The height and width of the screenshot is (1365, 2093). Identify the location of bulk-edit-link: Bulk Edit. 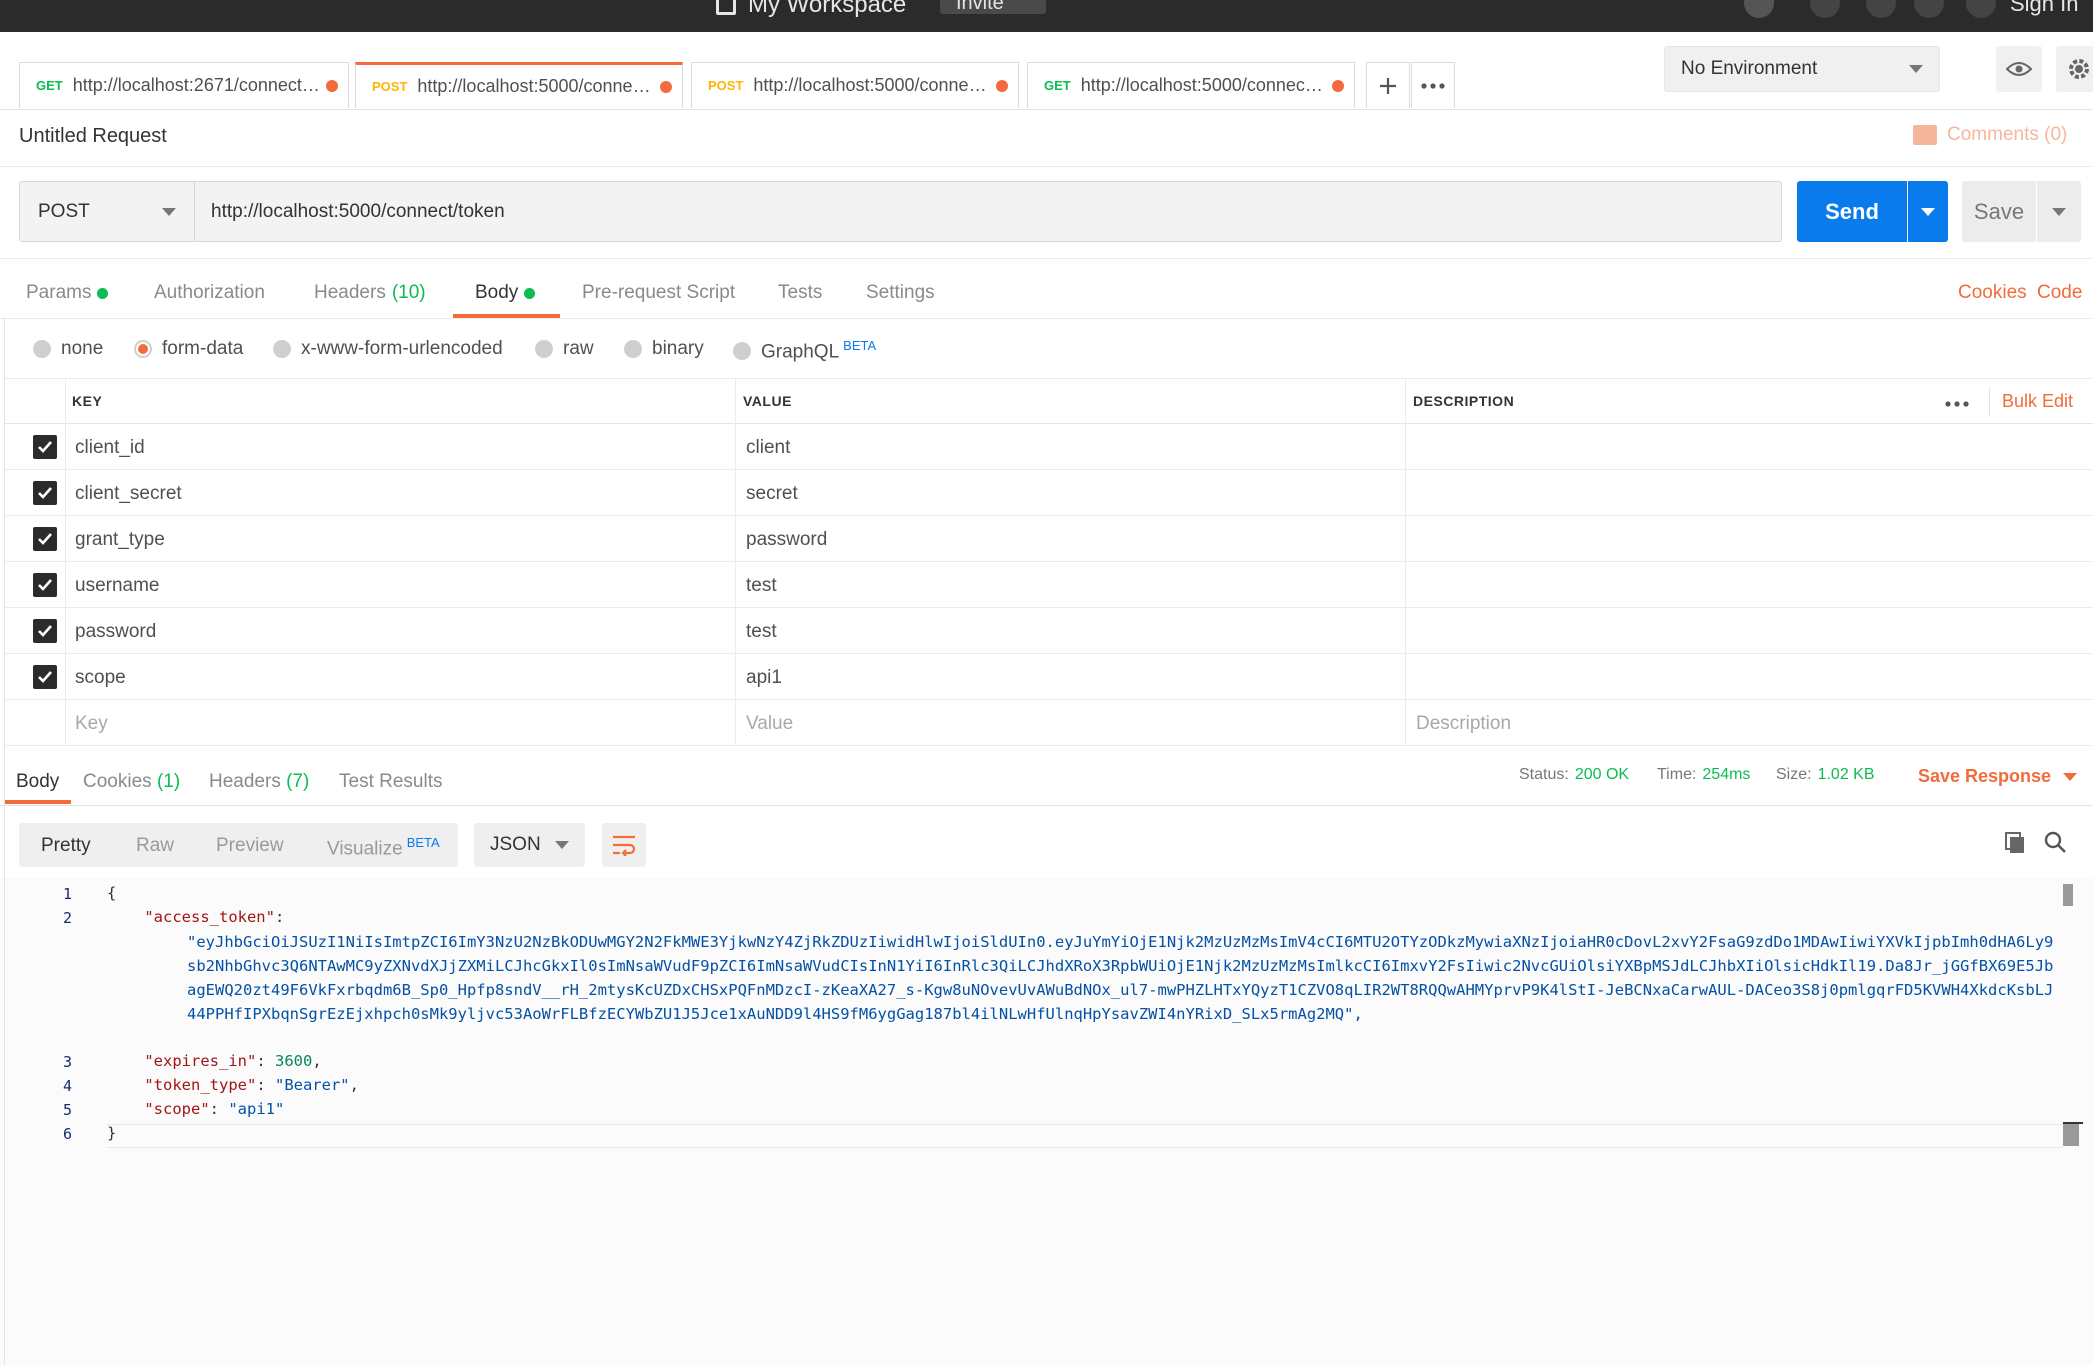
(2037, 401).